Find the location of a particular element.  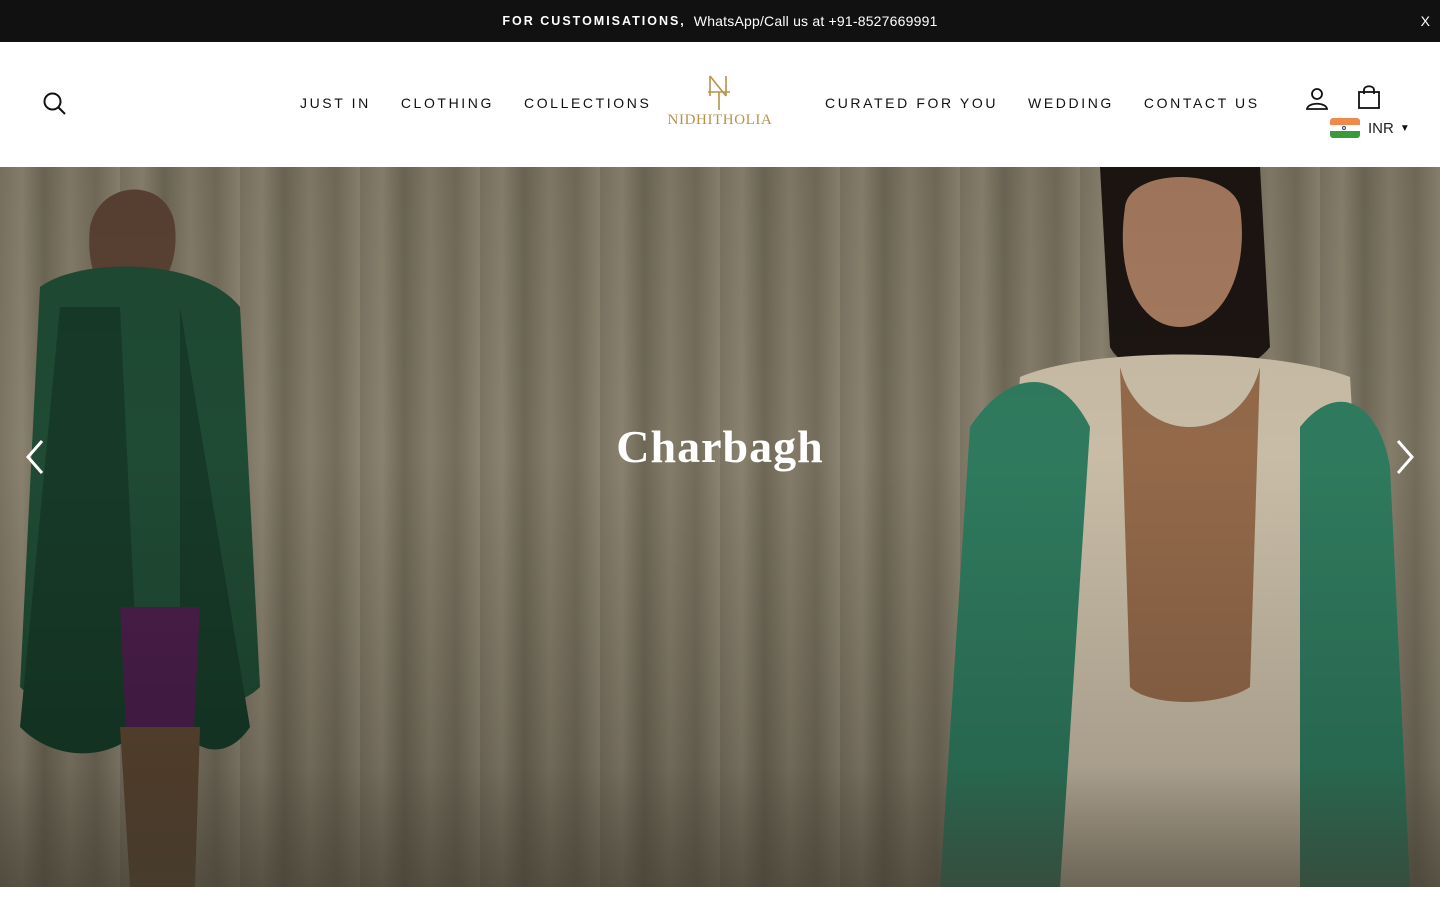

nav-item-just-in: JUST IN is located at coordinates (335, 103).